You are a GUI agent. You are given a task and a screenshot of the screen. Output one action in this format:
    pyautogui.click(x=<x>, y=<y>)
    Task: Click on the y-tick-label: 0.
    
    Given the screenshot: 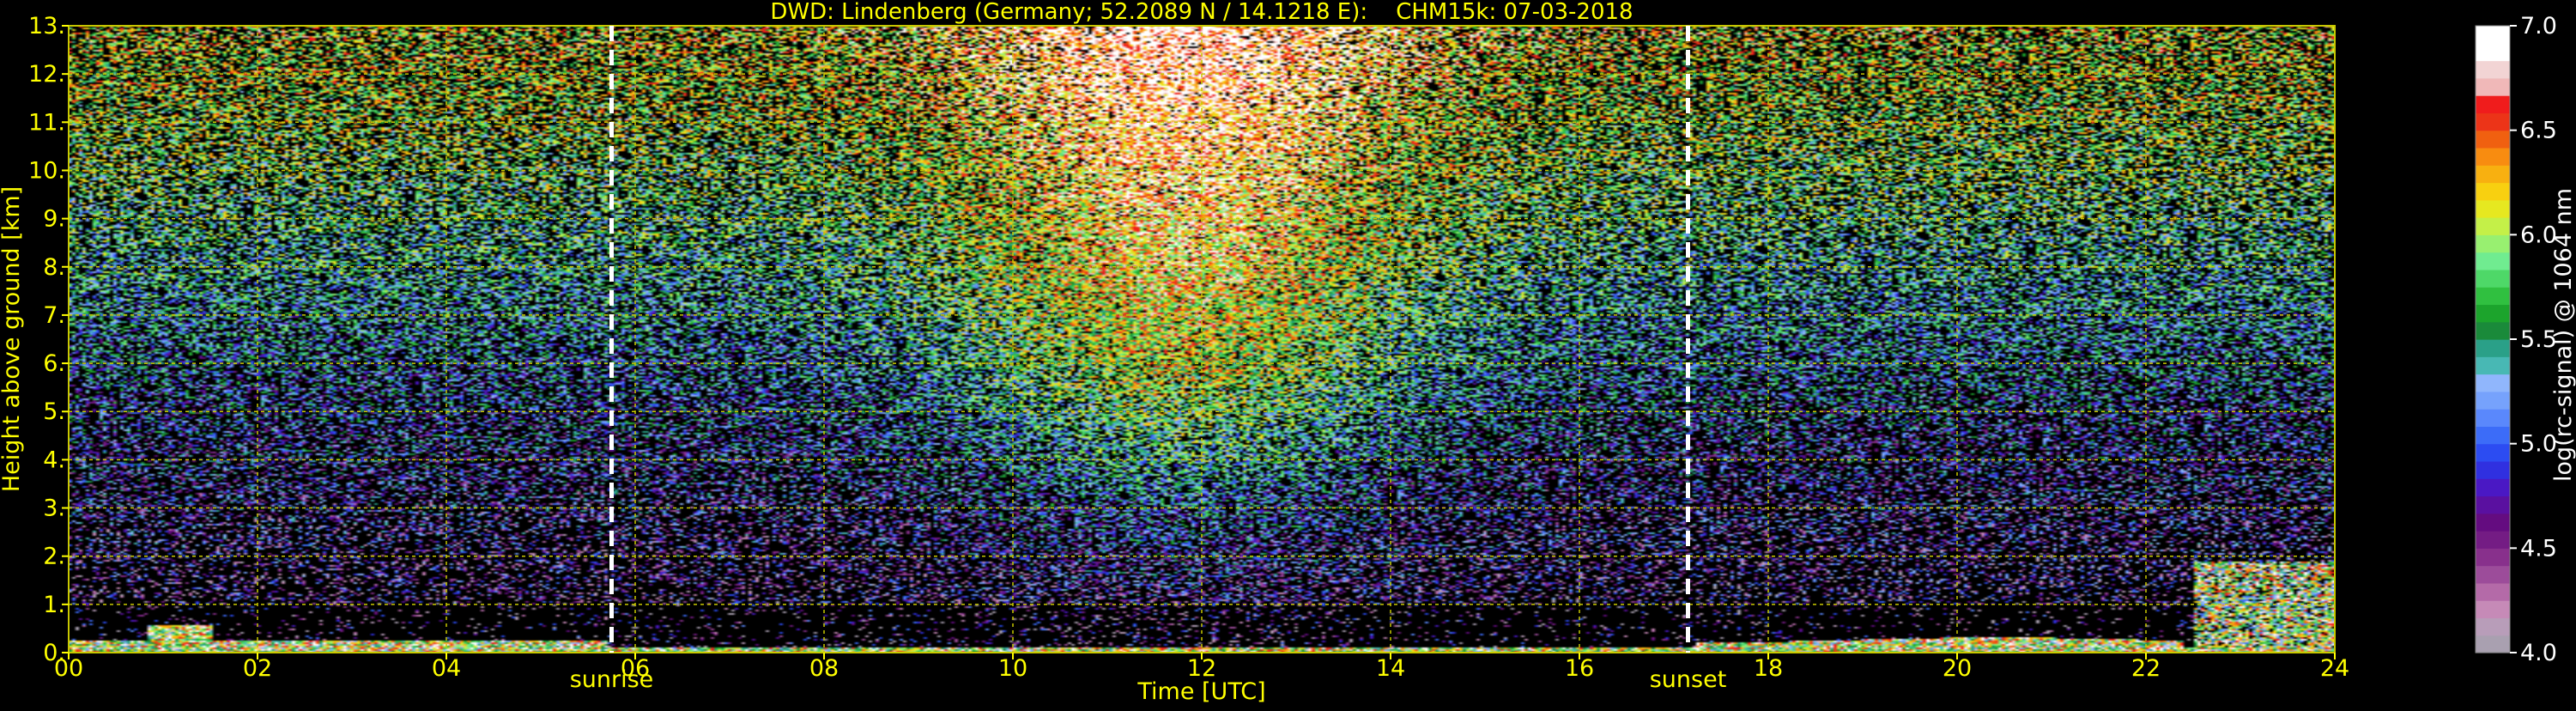 What is the action you would take?
    pyautogui.click(x=54, y=653)
    